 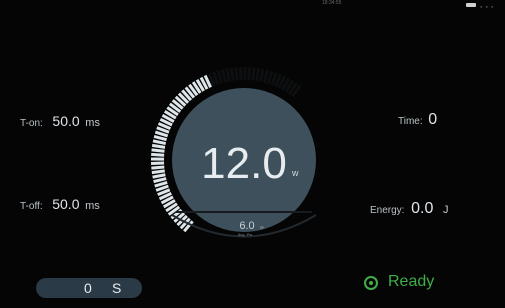 What do you see at coordinates (245, 234) in the screenshot?
I see `avg-power-caption: Avg. Pw` at bounding box center [245, 234].